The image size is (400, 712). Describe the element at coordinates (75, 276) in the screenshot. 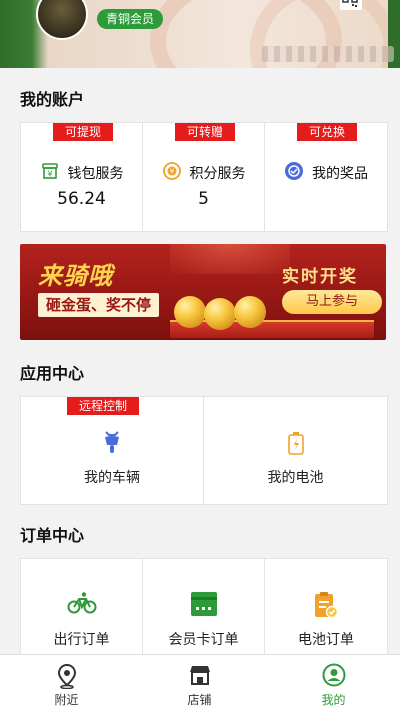

I see `brand-logo: 来骑哦` at that location.